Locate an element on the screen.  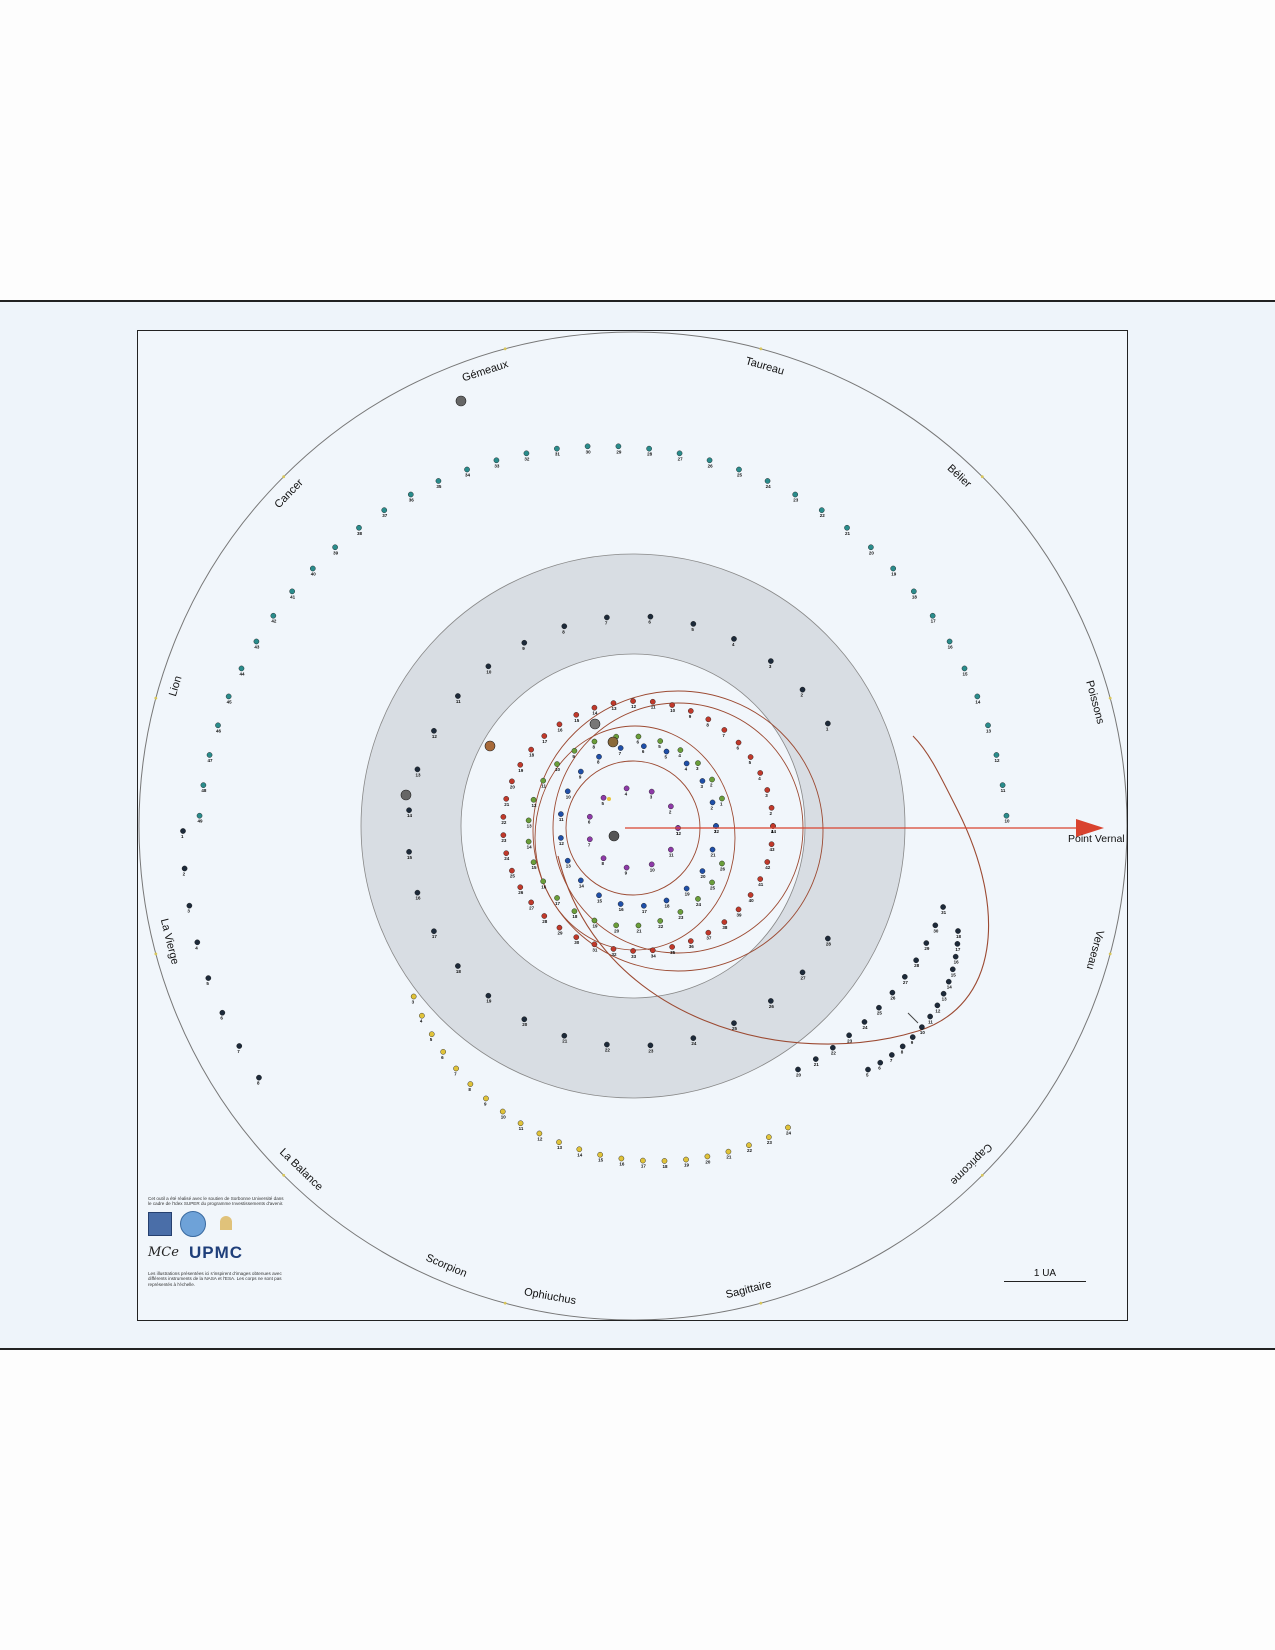
body-marker: 8 is located at coordinates (259, 1080).